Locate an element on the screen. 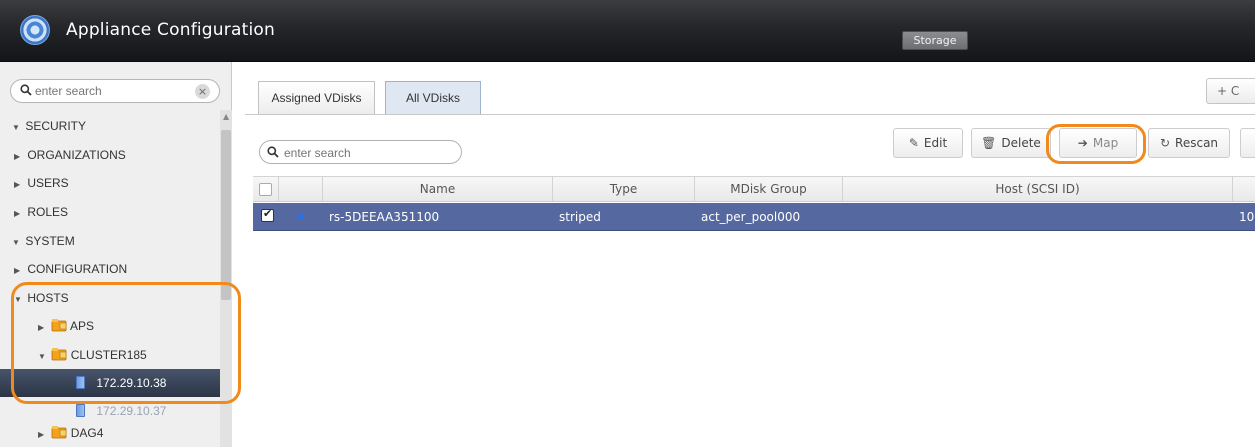 The width and height of the screenshot is (1255, 447). cell-extra: 10. is located at coordinates (1247, 217).